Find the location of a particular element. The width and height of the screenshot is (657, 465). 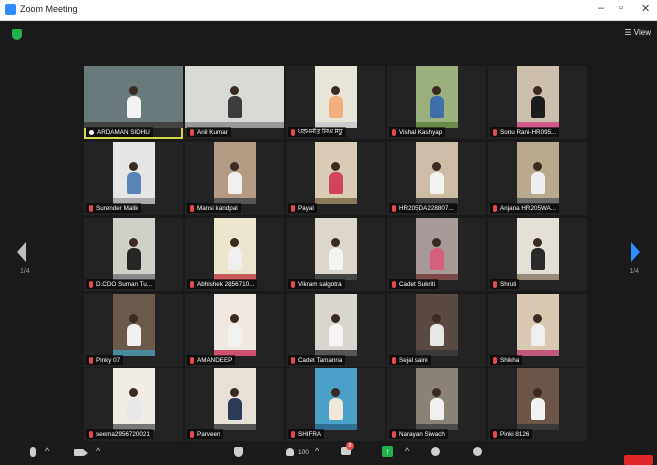

participant-tile: SHIFRA is located at coordinates (335, 404).